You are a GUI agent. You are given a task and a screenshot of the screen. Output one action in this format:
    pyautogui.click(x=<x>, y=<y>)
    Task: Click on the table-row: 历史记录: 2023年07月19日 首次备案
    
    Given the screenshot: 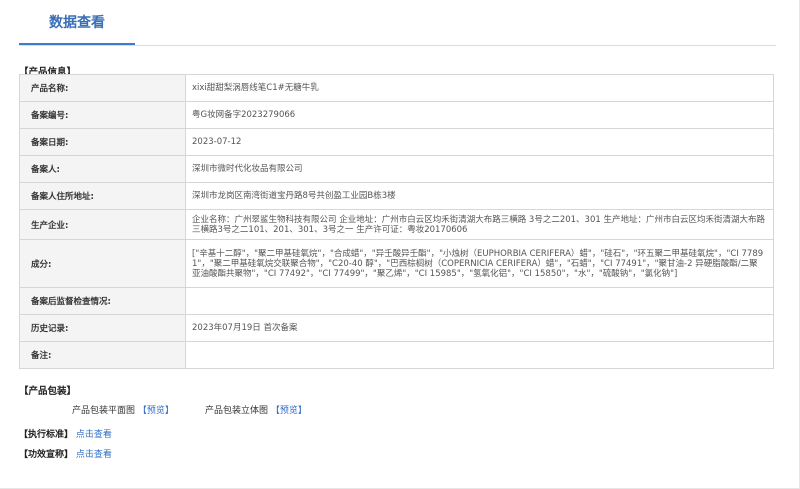 What is the action you would take?
    pyautogui.click(x=396, y=328)
    